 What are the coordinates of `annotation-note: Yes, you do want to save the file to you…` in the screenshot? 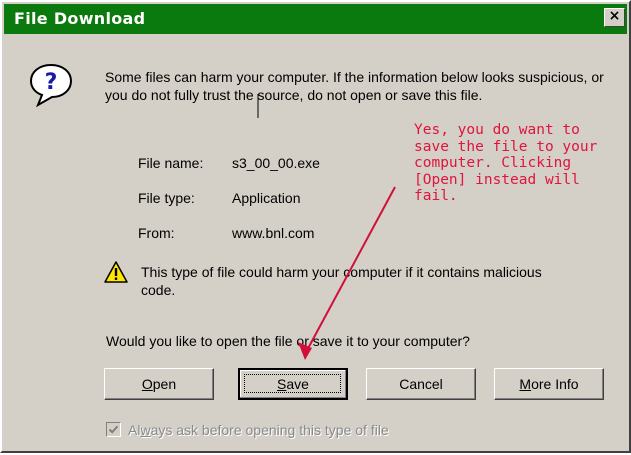 It's located at (506, 163).